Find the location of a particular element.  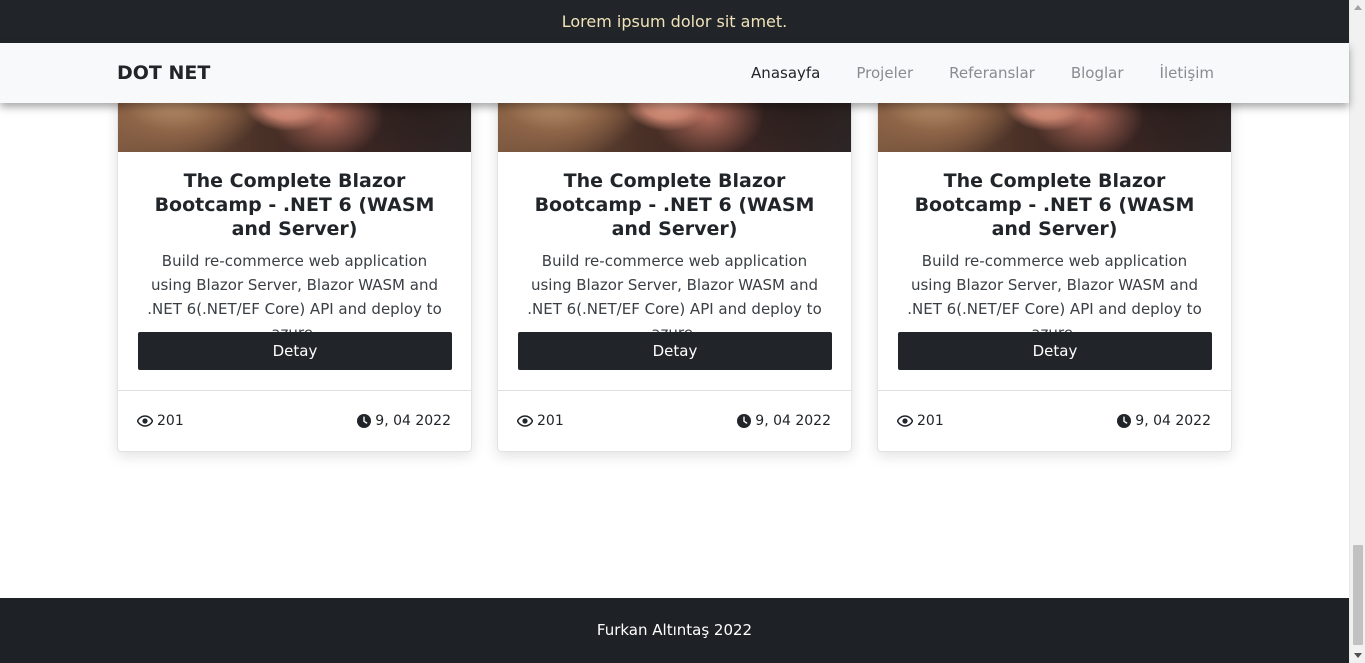

nav-link-iletisim: İletişim is located at coordinates (1187, 73).